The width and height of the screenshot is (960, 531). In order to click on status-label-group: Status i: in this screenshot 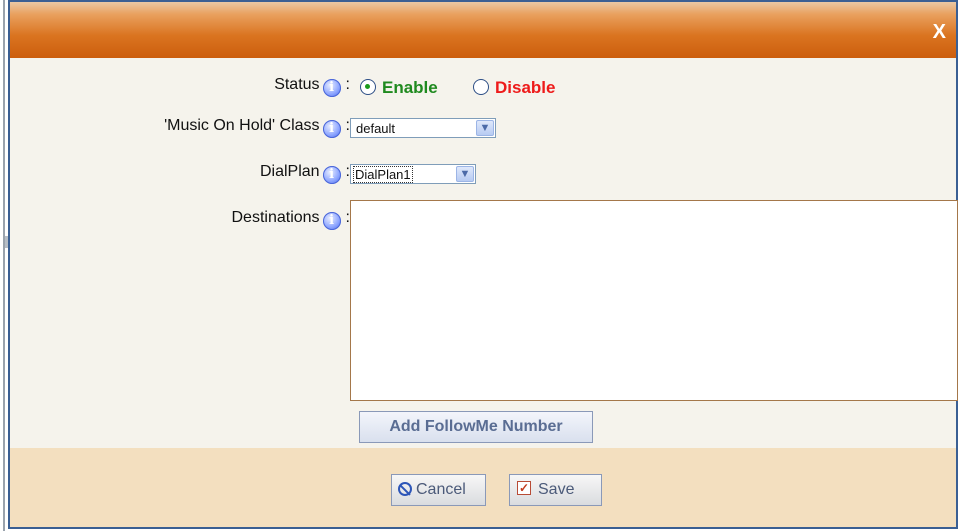, I will do `click(312, 86)`.